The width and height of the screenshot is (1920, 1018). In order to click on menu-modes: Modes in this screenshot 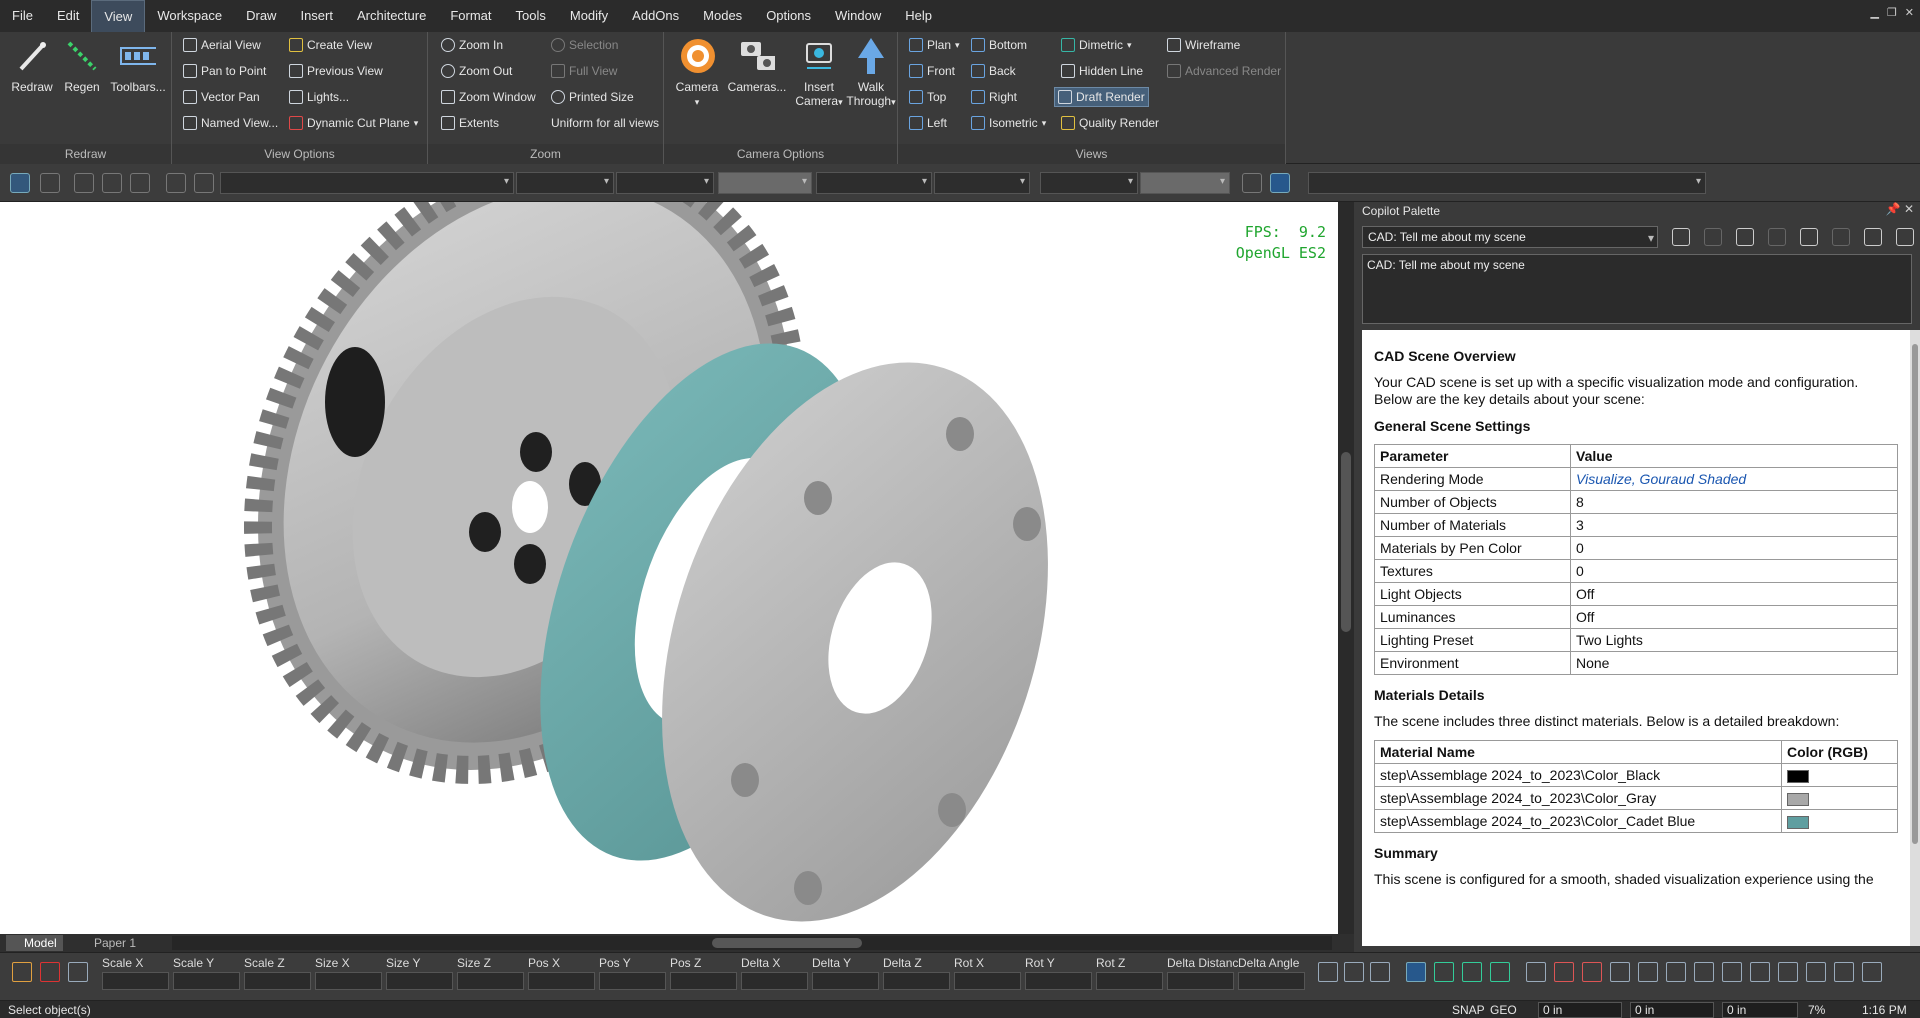, I will do `click(722, 16)`.